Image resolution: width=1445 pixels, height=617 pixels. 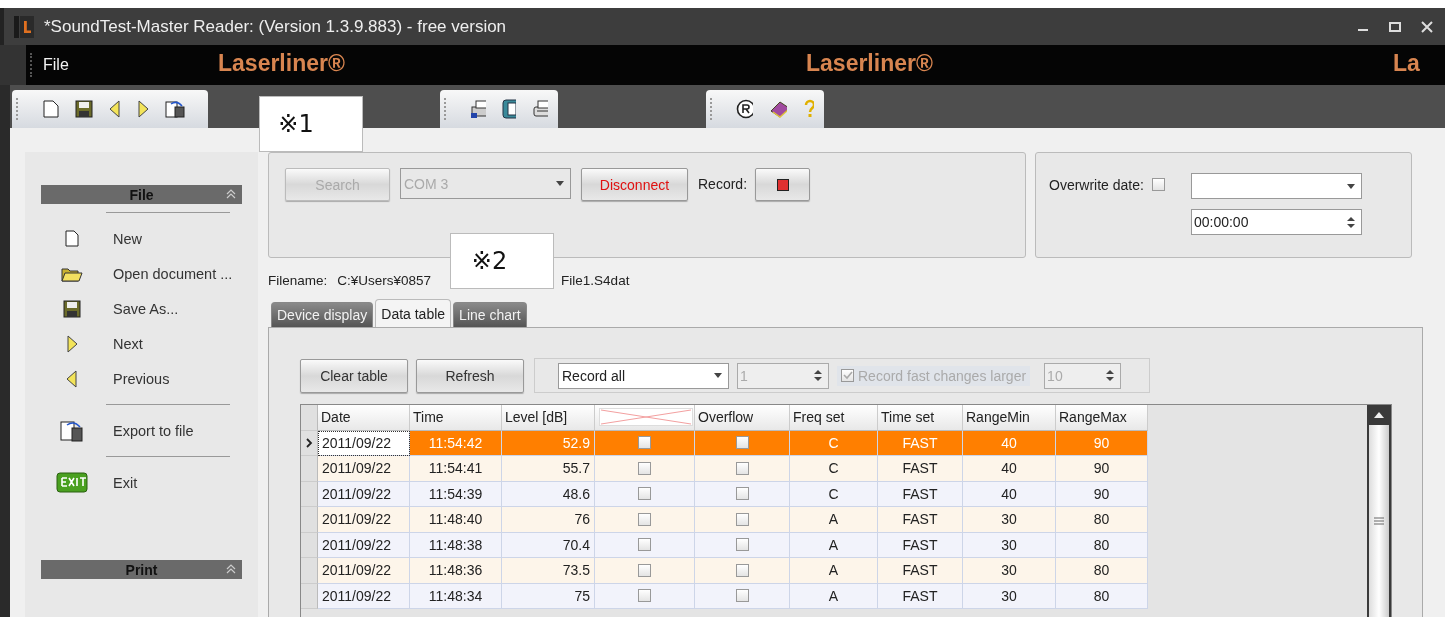 What do you see at coordinates (742, 418) in the screenshot?
I see `column-header: Overflow` at bounding box center [742, 418].